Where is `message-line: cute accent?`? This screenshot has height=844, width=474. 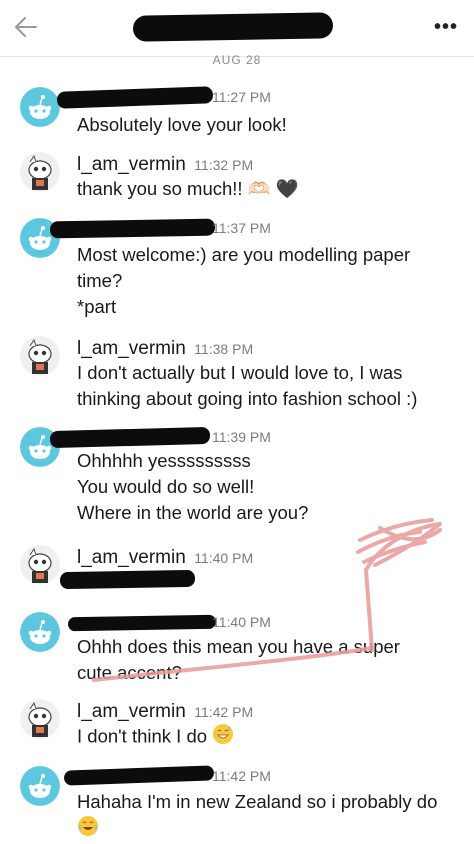 message-line: cute accent? is located at coordinates (129, 672).